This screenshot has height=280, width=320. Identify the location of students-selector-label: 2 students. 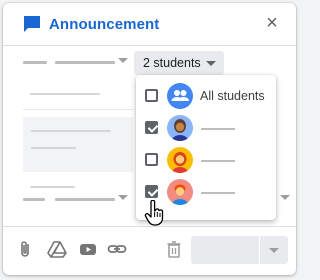
(172, 63).